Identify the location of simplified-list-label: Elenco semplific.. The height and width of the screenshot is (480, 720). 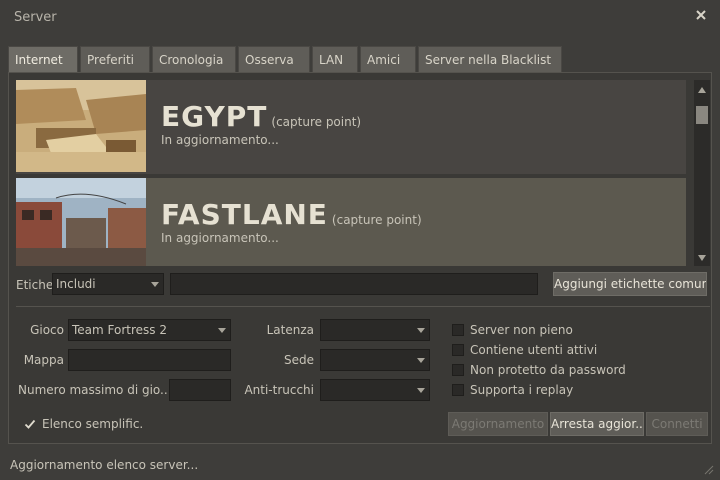
(93, 424).